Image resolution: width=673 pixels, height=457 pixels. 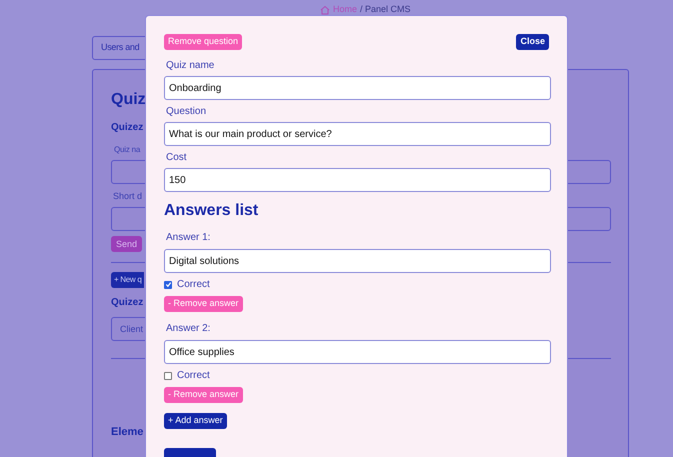 I want to click on field-label: Short d, so click(x=127, y=196).